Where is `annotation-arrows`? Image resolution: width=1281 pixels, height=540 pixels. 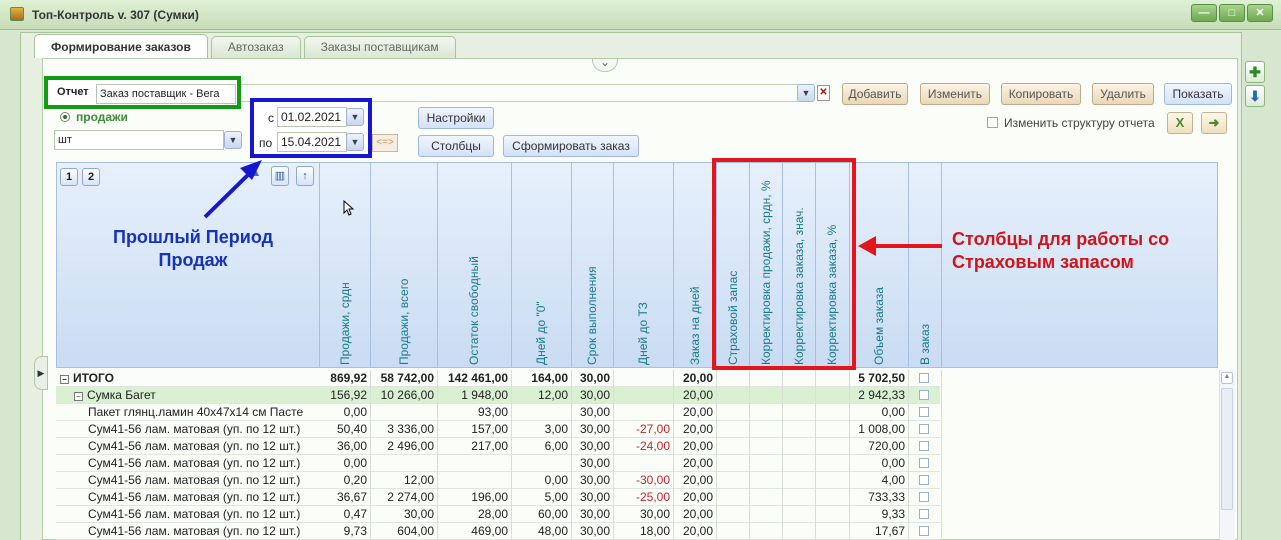 annotation-arrows is located at coordinates (572, 208).